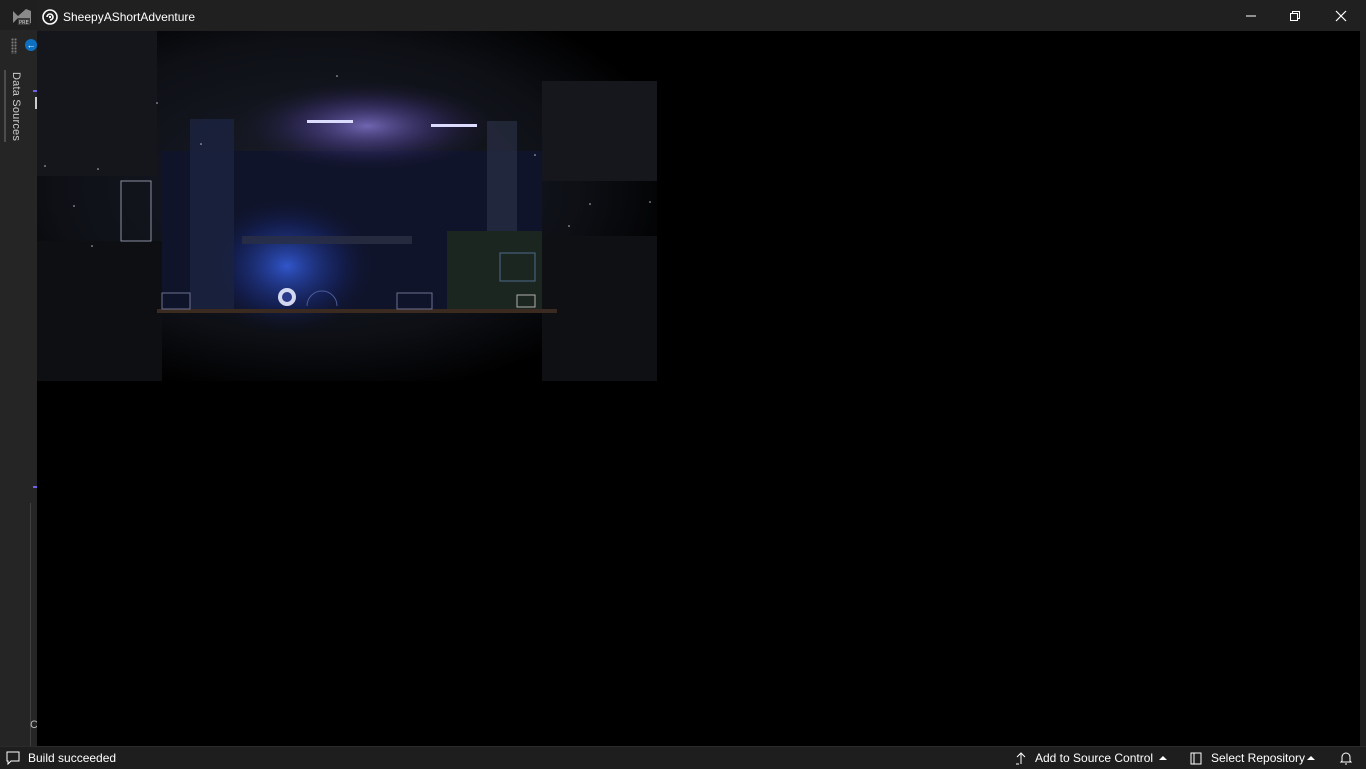 The image size is (1366, 769). I want to click on repository-icon, so click(1196, 758).